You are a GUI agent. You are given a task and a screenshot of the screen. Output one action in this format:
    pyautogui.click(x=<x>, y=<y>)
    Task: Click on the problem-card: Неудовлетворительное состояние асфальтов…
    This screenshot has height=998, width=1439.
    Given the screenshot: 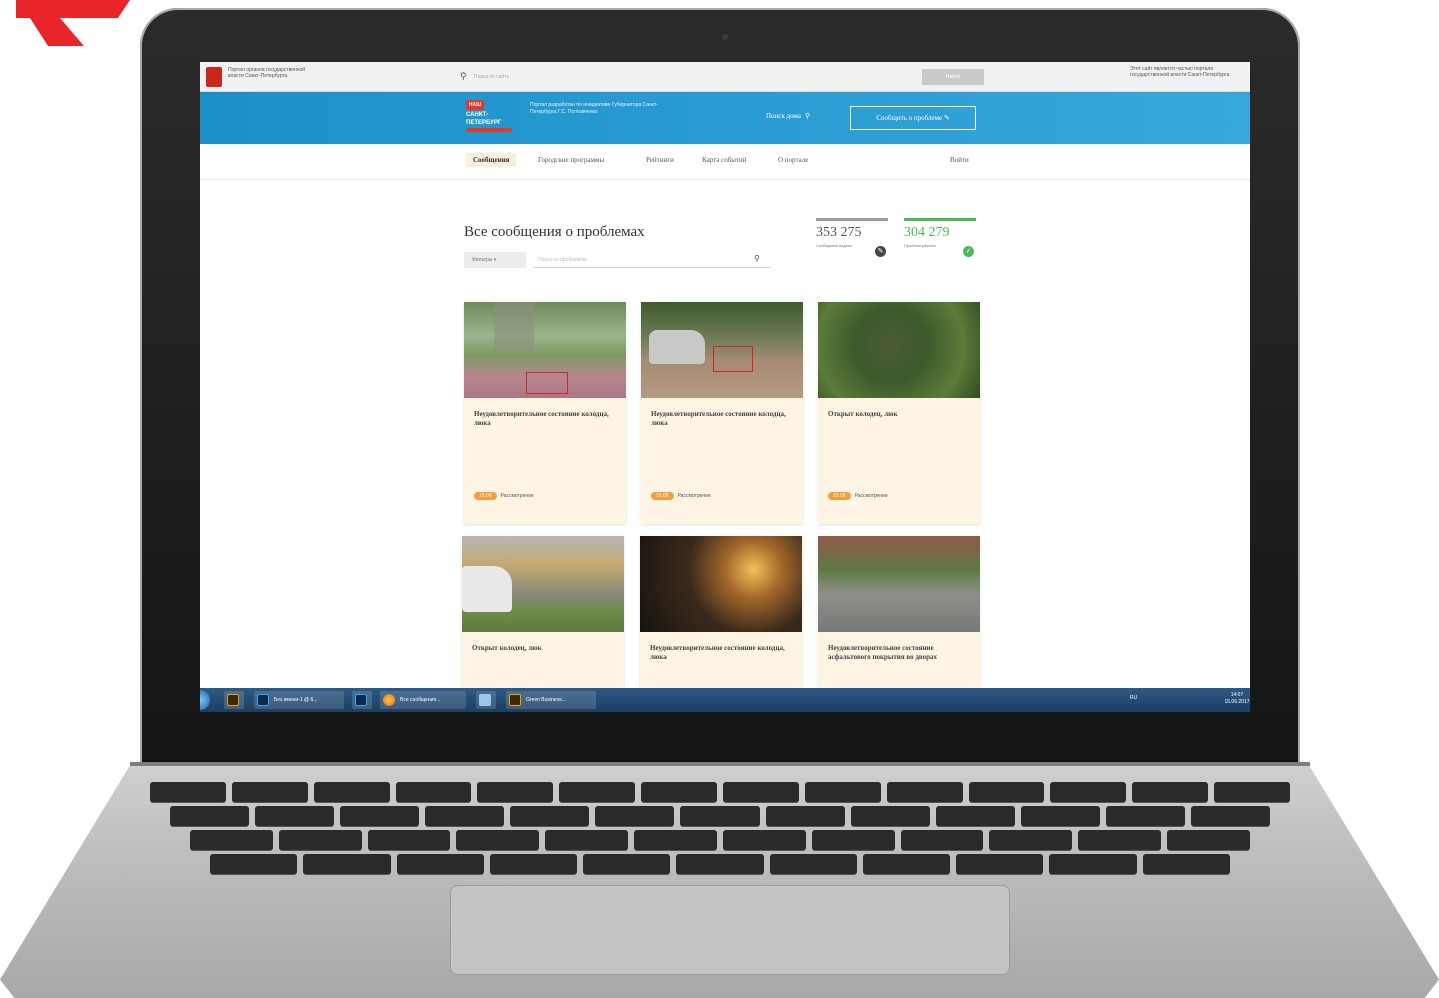 What is the action you would take?
    pyautogui.click(x=899, y=624)
    